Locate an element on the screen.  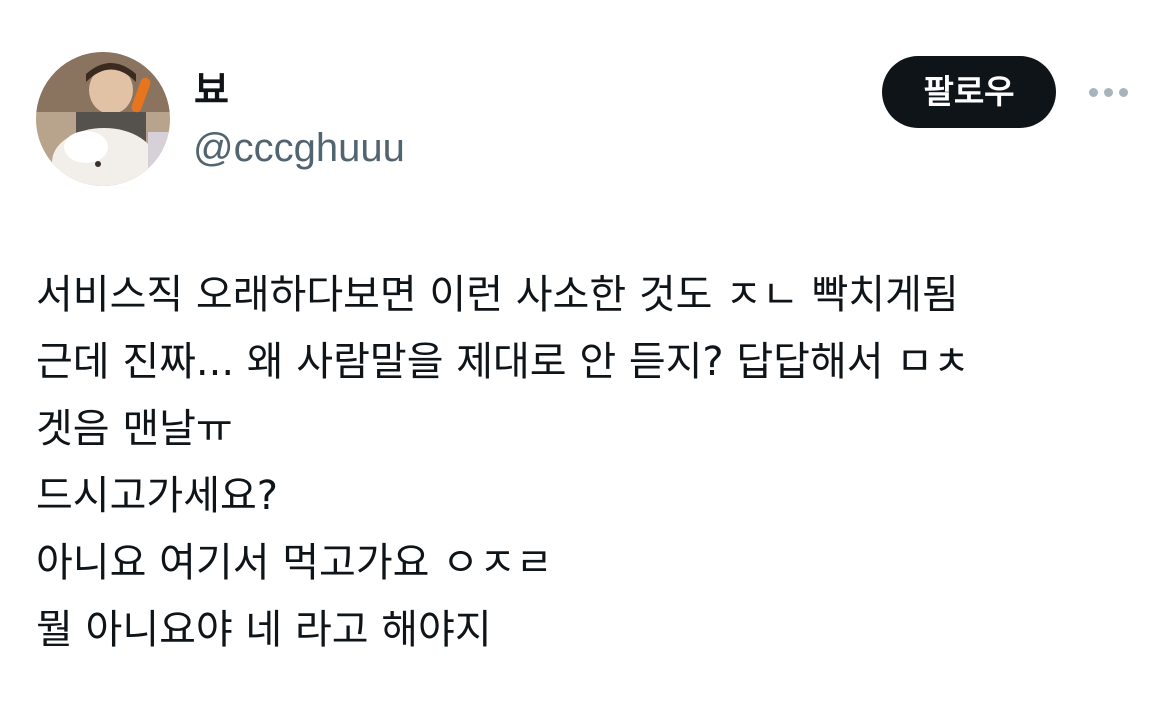
author-avatar is located at coordinates (103, 119).